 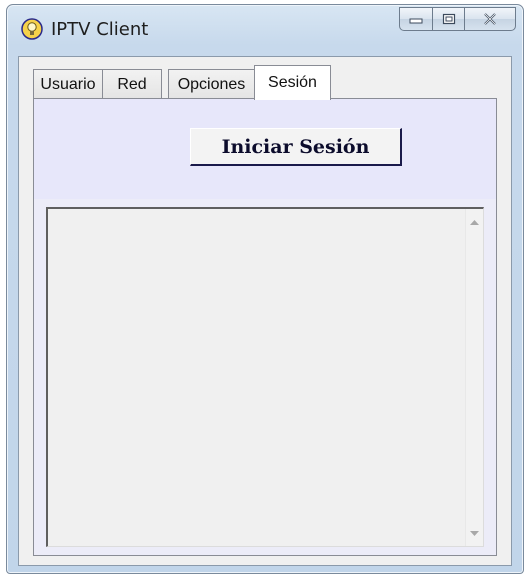 What do you see at coordinates (132, 84) in the screenshot?
I see `tab-red: Red` at bounding box center [132, 84].